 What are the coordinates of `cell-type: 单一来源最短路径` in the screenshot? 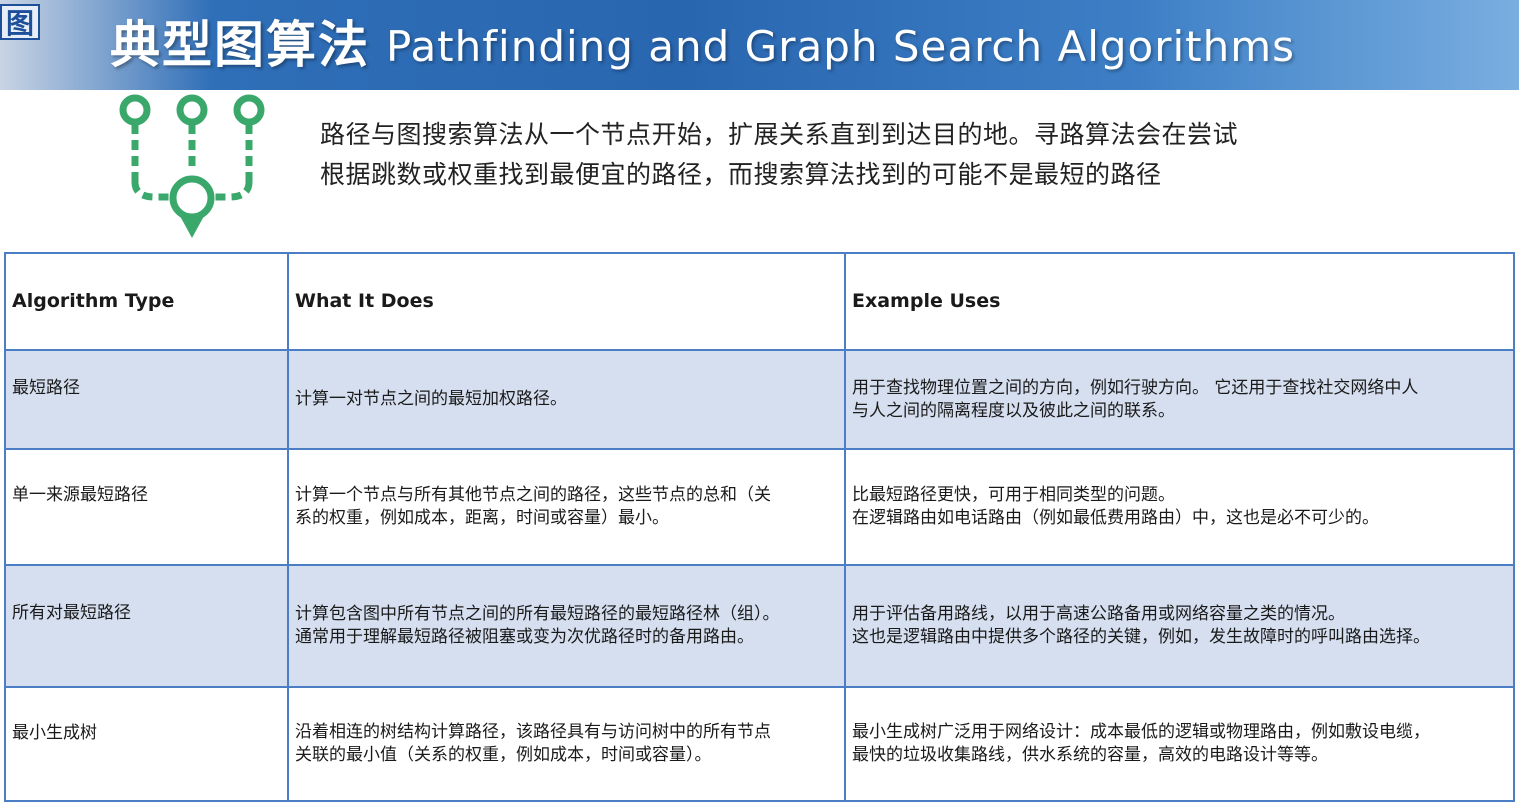 It's located at (146, 507).